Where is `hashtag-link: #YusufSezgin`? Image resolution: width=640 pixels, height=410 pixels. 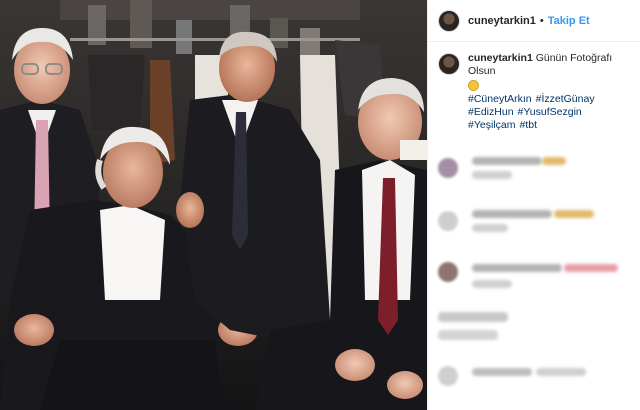
hashtag-link: #YusufSezgin is located at coordinates (550, 112).